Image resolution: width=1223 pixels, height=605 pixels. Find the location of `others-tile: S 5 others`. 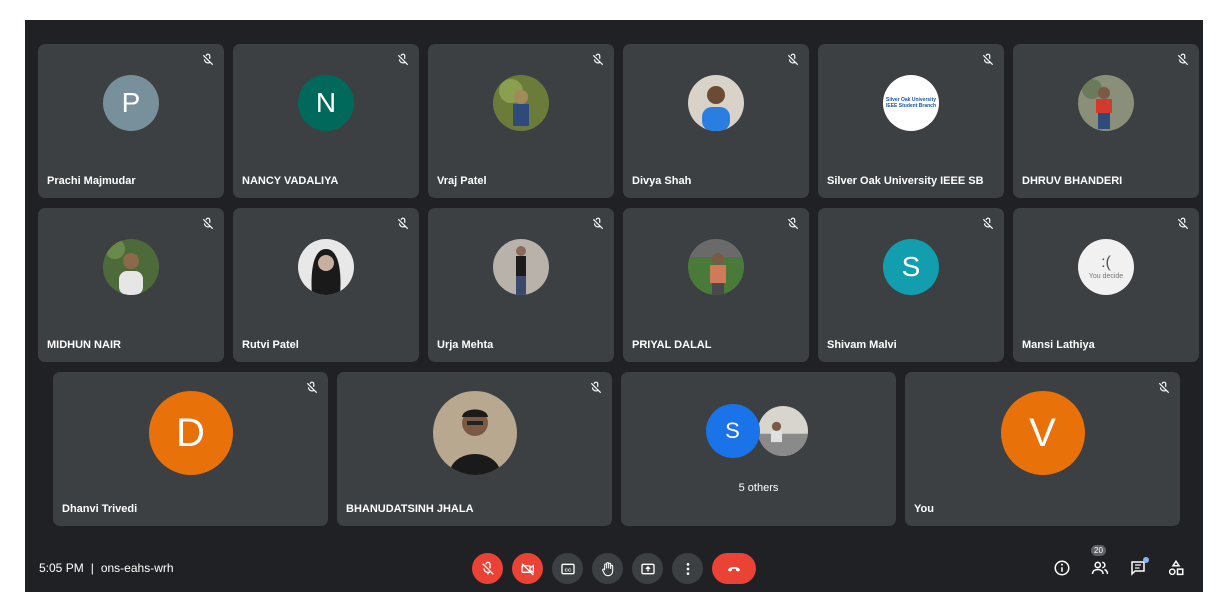

others-tile: S 5 others is located at coordinates (758, 449).